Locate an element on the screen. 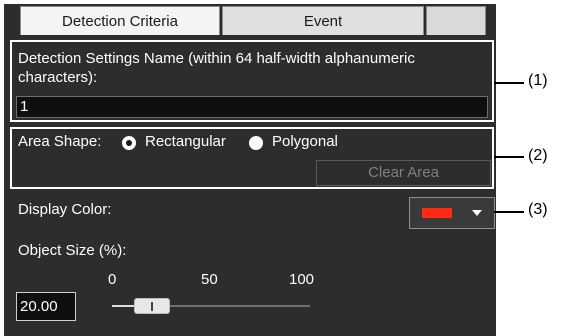 The height and width of the screenshot is (336, 582). tab-event: Event is located at coordinates (323, 20).